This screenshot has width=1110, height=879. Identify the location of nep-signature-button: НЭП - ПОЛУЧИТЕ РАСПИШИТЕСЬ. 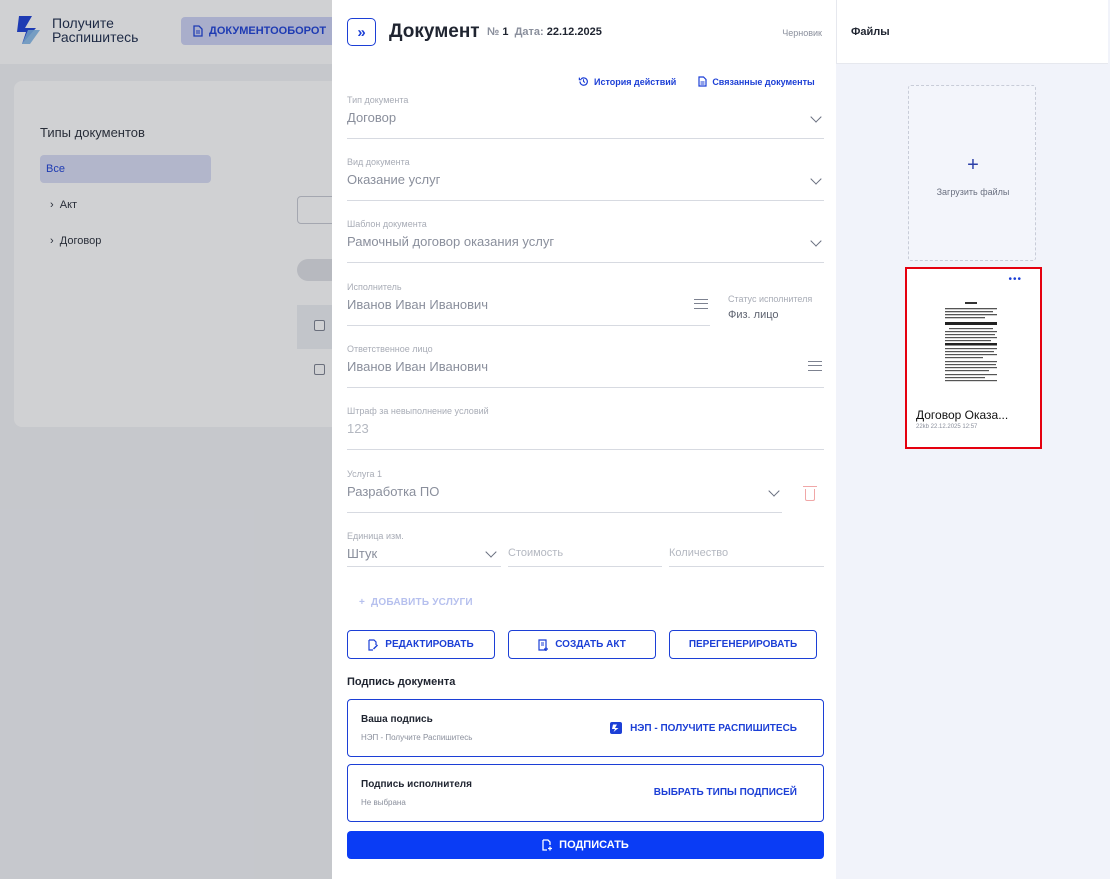
(703, 728).